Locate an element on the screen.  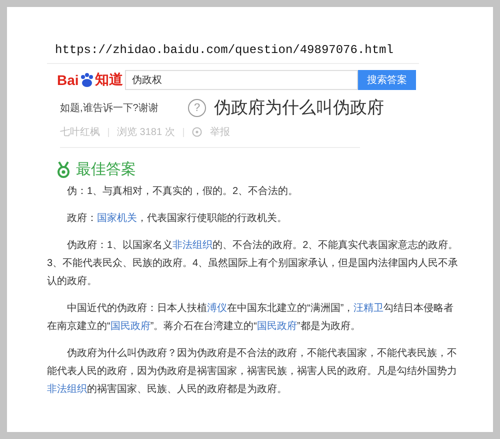
logo-text: 知道 is located at coordinates (108, 80).